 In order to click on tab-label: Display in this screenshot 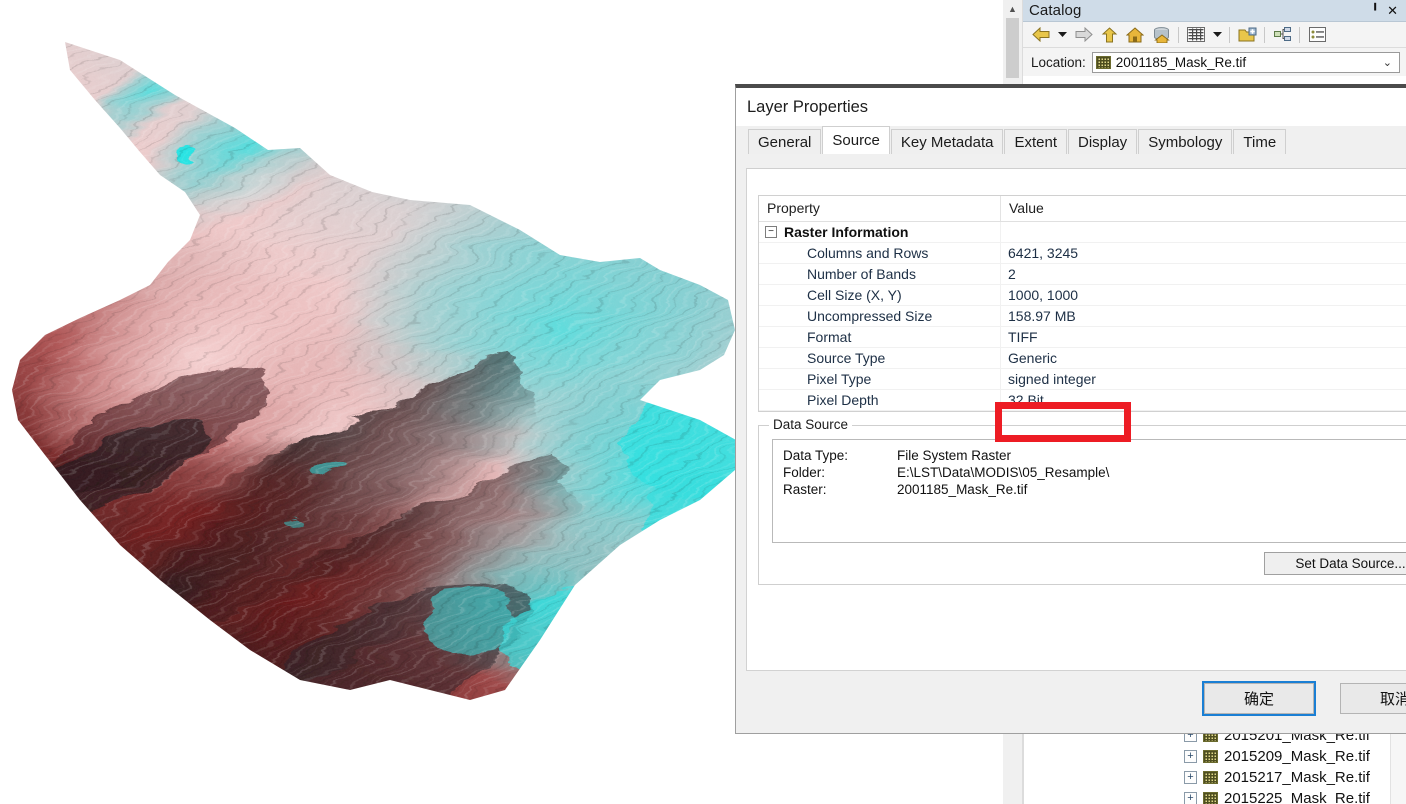, I will do `click(1103, 142)`.